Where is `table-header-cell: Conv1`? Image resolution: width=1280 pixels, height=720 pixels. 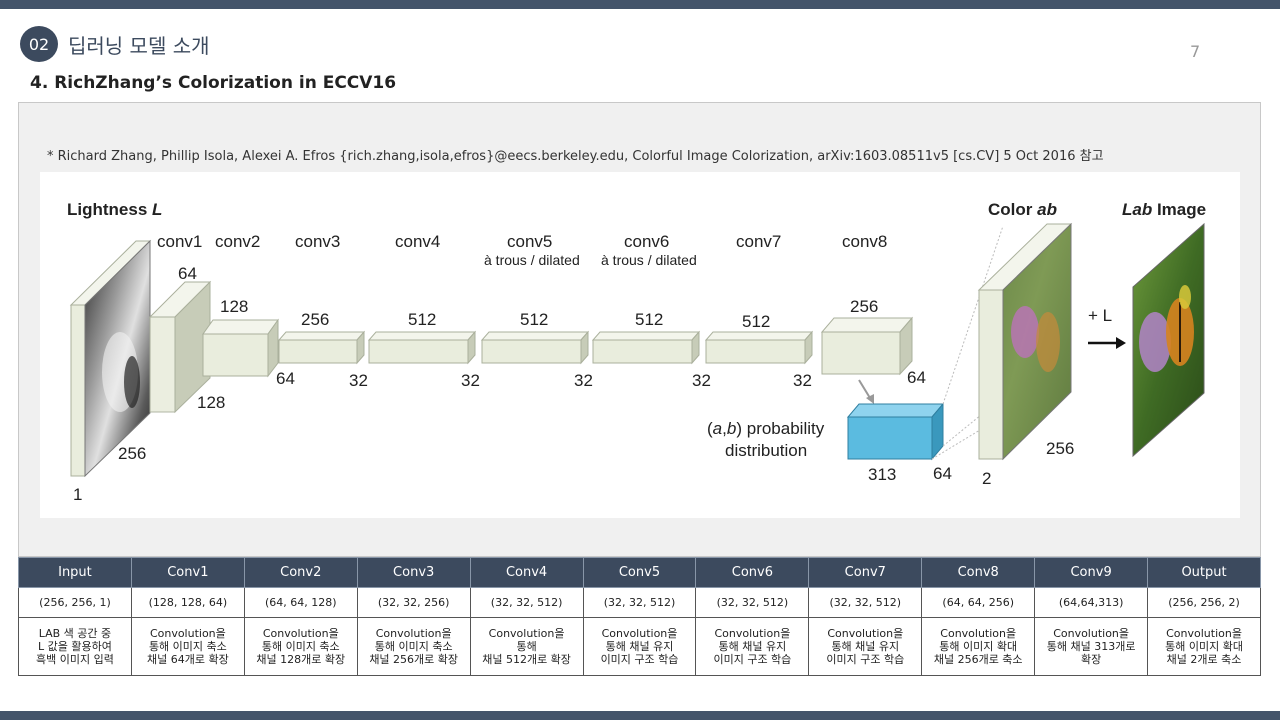 table-header-cell: Conv1 is located at coordinates (187, 572).